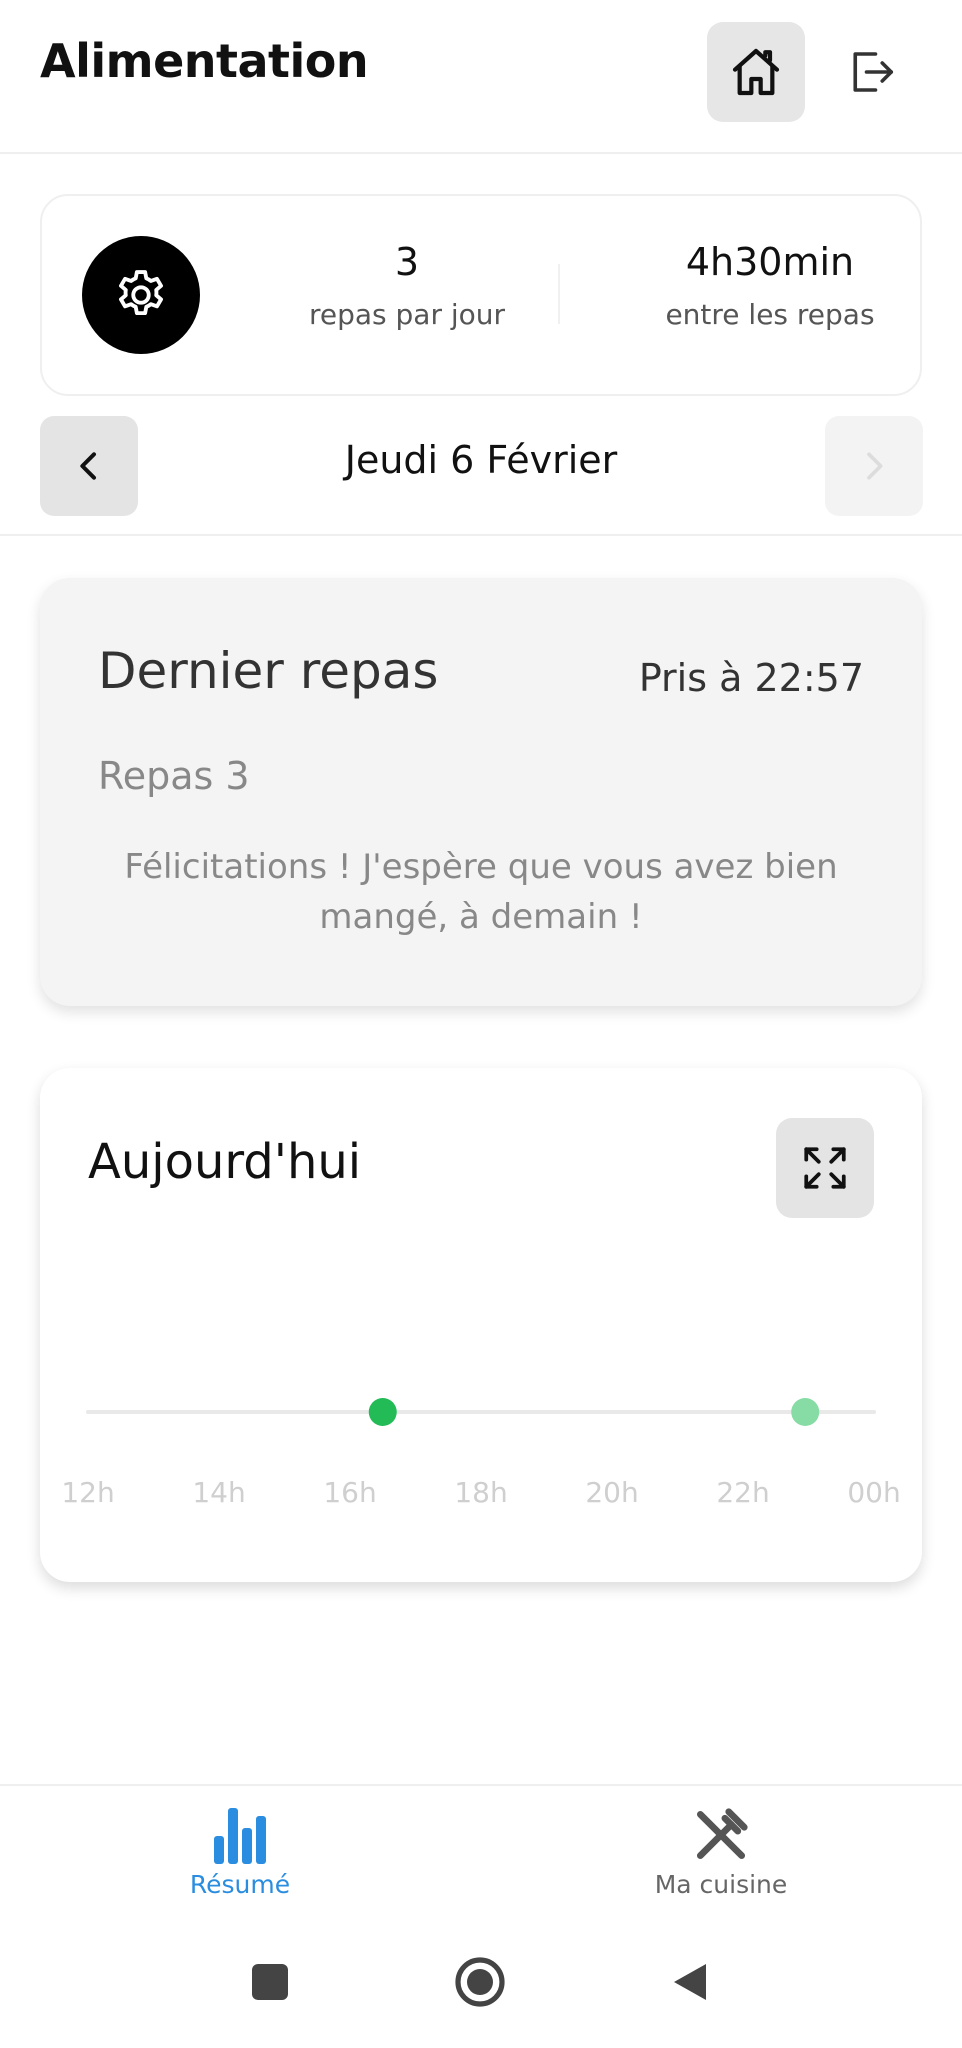 The image size is (962, 2048). What do you see at coordinates (721, 1884) in the screenshot?
I see `tab-ma-cuisine-label: Ma cuisine` at bounding box center [721, 1884].